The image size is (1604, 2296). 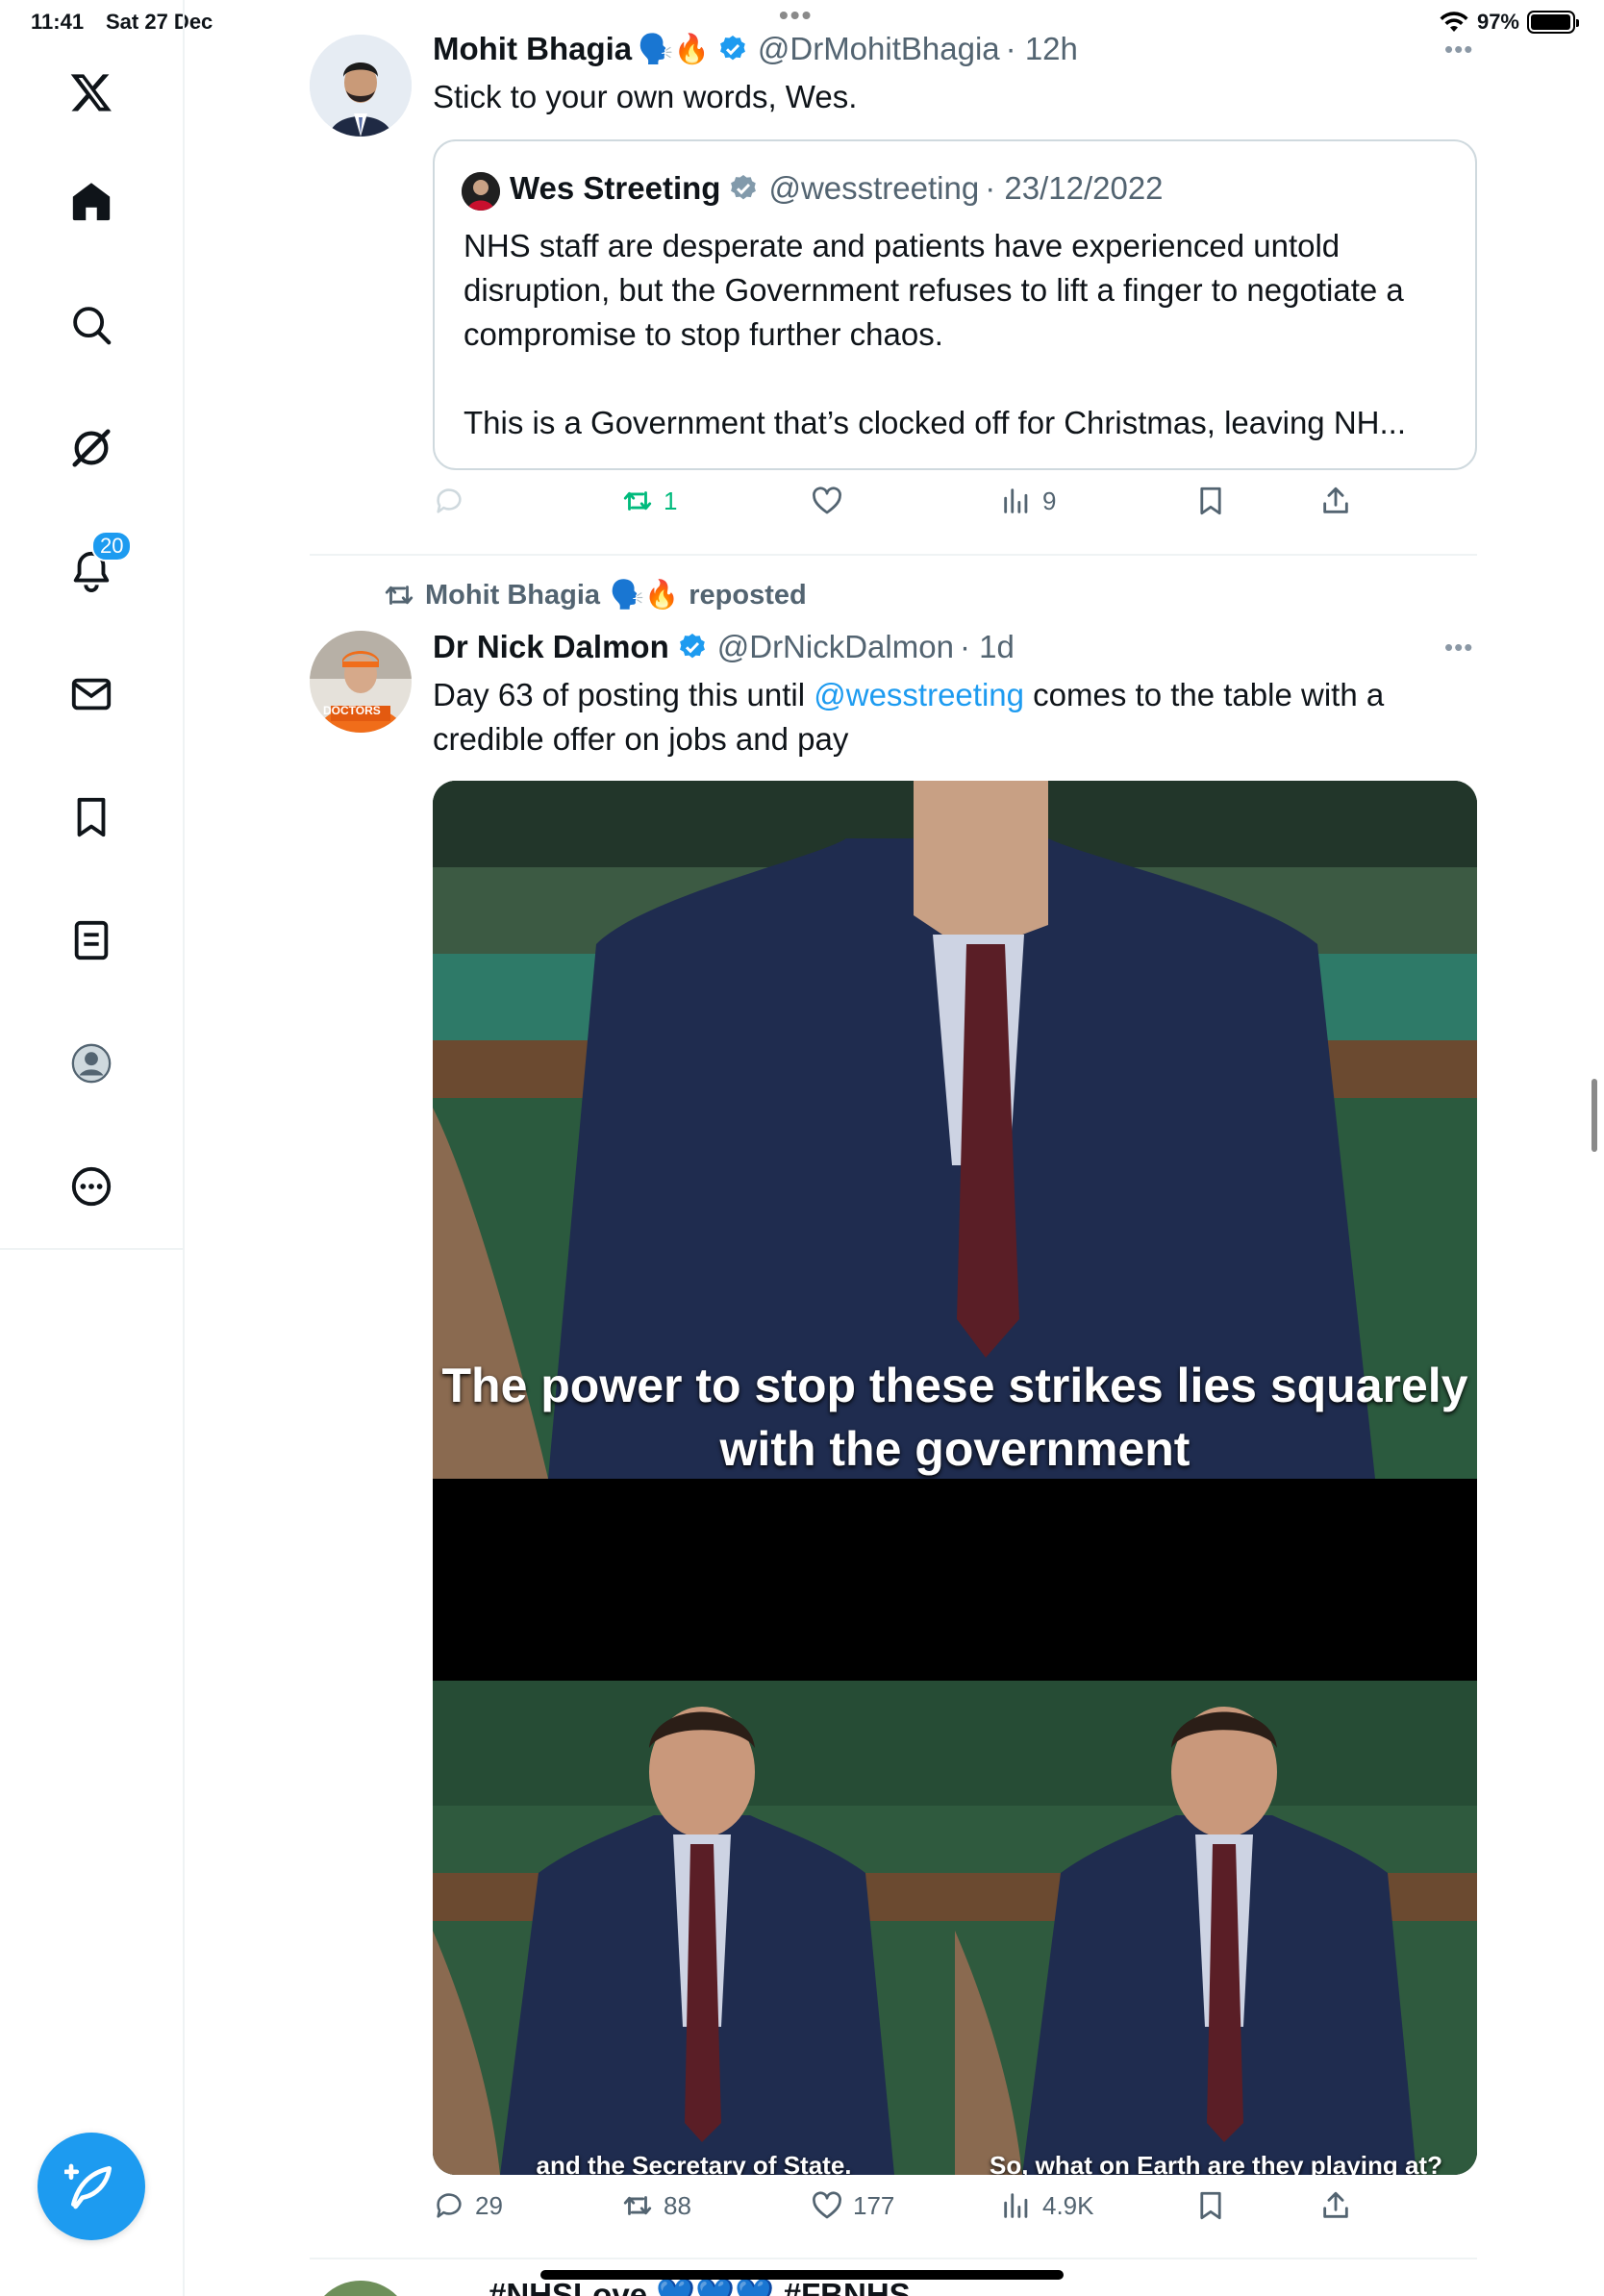 What do you see at coordinates (489, 2205) in the screenshot?
I see `reply-count: 29` at bounding box center [489, 2205].